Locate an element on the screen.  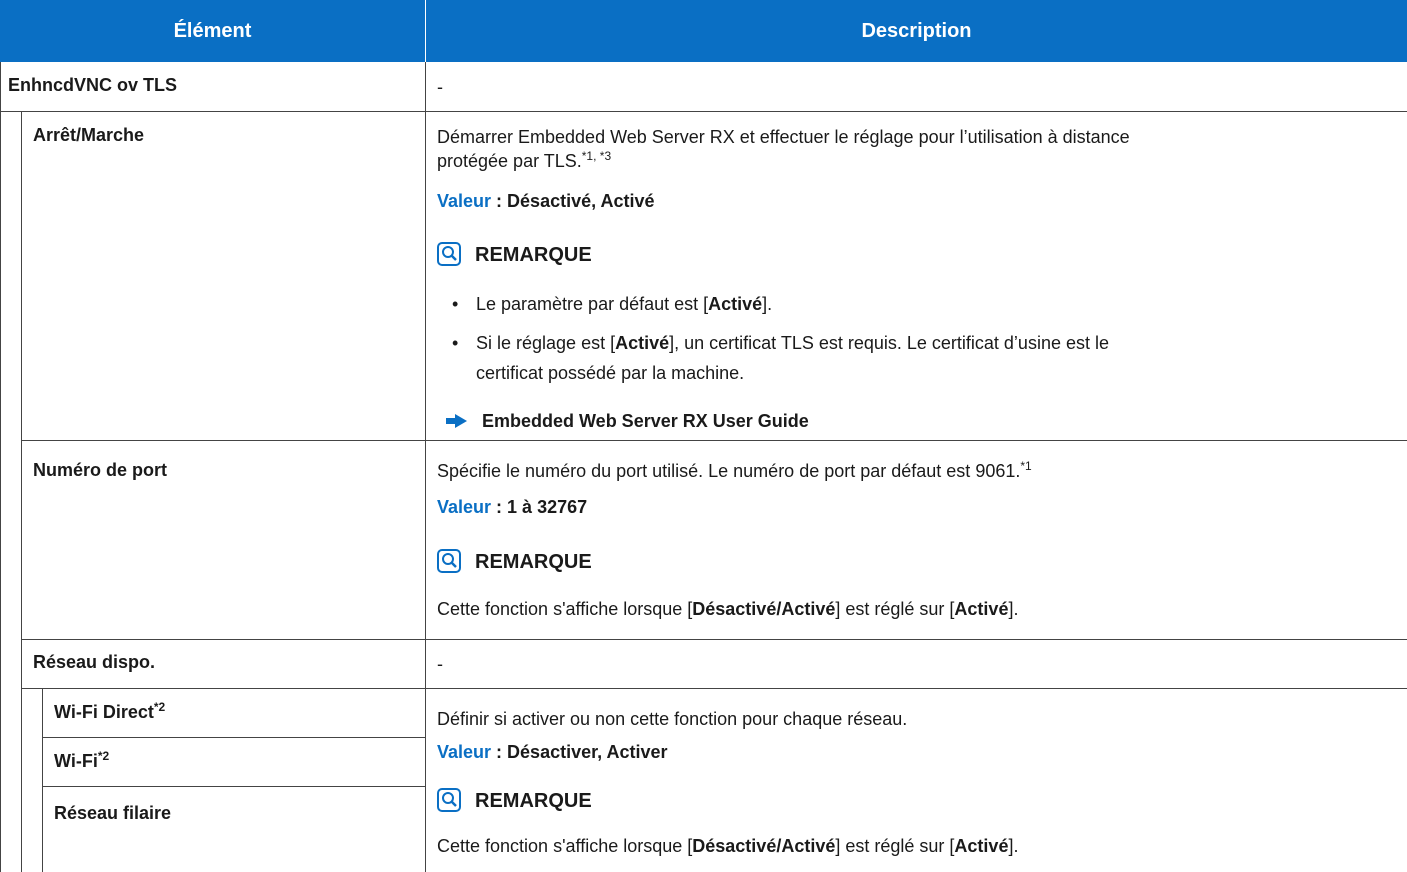
table-header: Élément Description is located at coordinates (703, 31).